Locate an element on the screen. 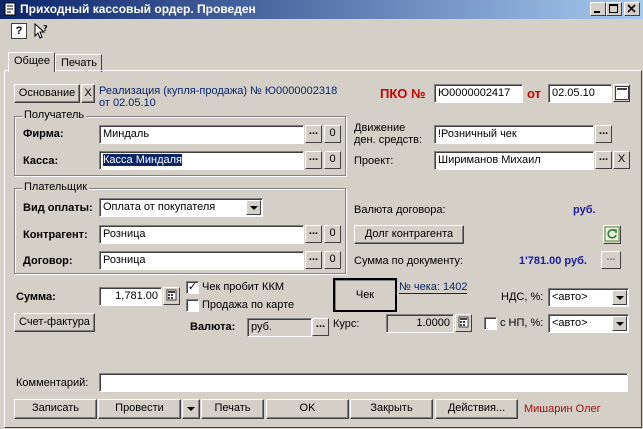 The image size is (643, 429). maximize-button is located at coordinates (614, 9).